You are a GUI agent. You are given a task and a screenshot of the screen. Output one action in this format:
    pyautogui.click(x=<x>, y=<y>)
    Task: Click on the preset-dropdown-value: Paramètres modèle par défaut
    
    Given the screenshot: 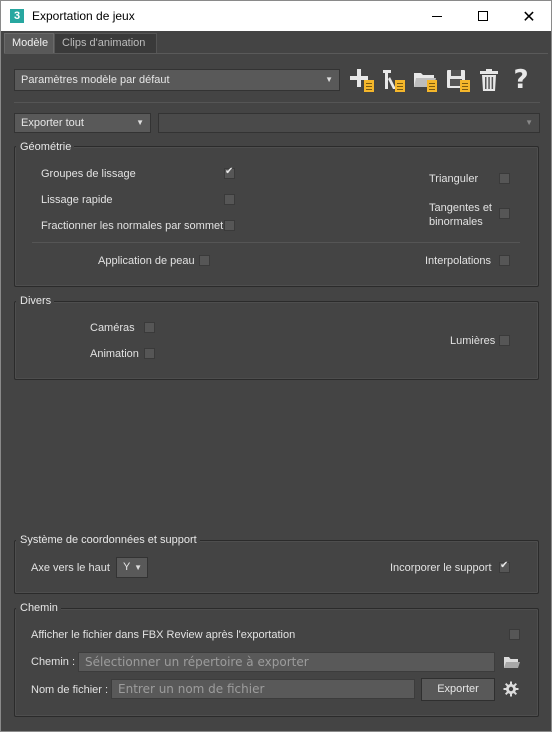 What is the action you would take?
    pyautogui.click(x=95, y=80)
    